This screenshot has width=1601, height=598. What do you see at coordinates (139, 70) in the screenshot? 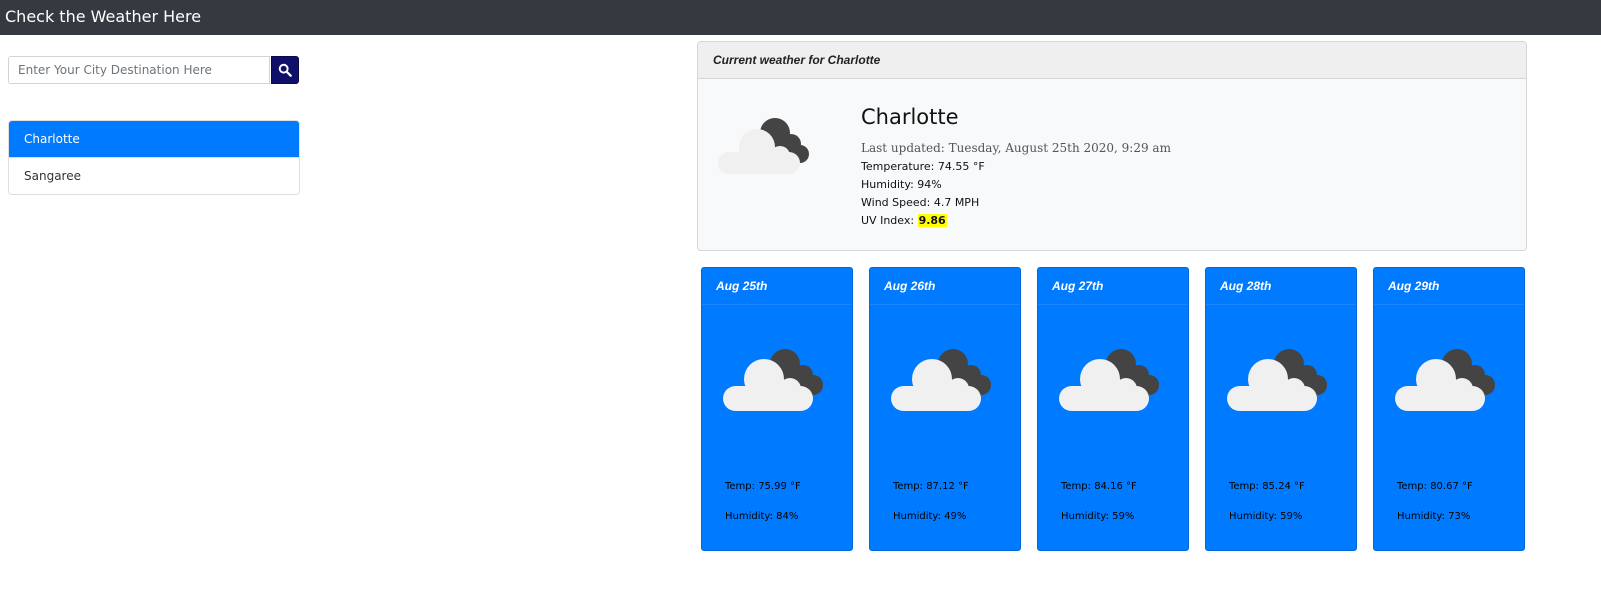
I see `search-input` at bounding box center [139, 70].